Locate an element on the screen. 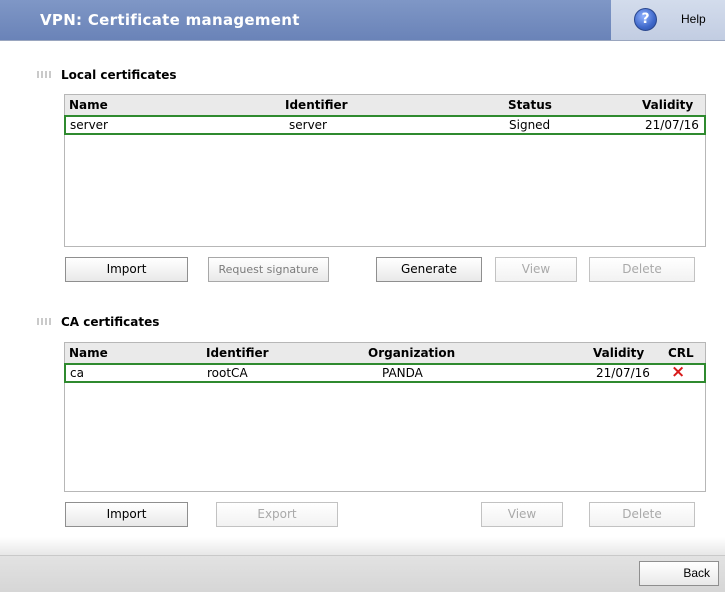 The width and height of the screenshot is (725, 592). cell-identifier: server is located at coordinates (308, 125).